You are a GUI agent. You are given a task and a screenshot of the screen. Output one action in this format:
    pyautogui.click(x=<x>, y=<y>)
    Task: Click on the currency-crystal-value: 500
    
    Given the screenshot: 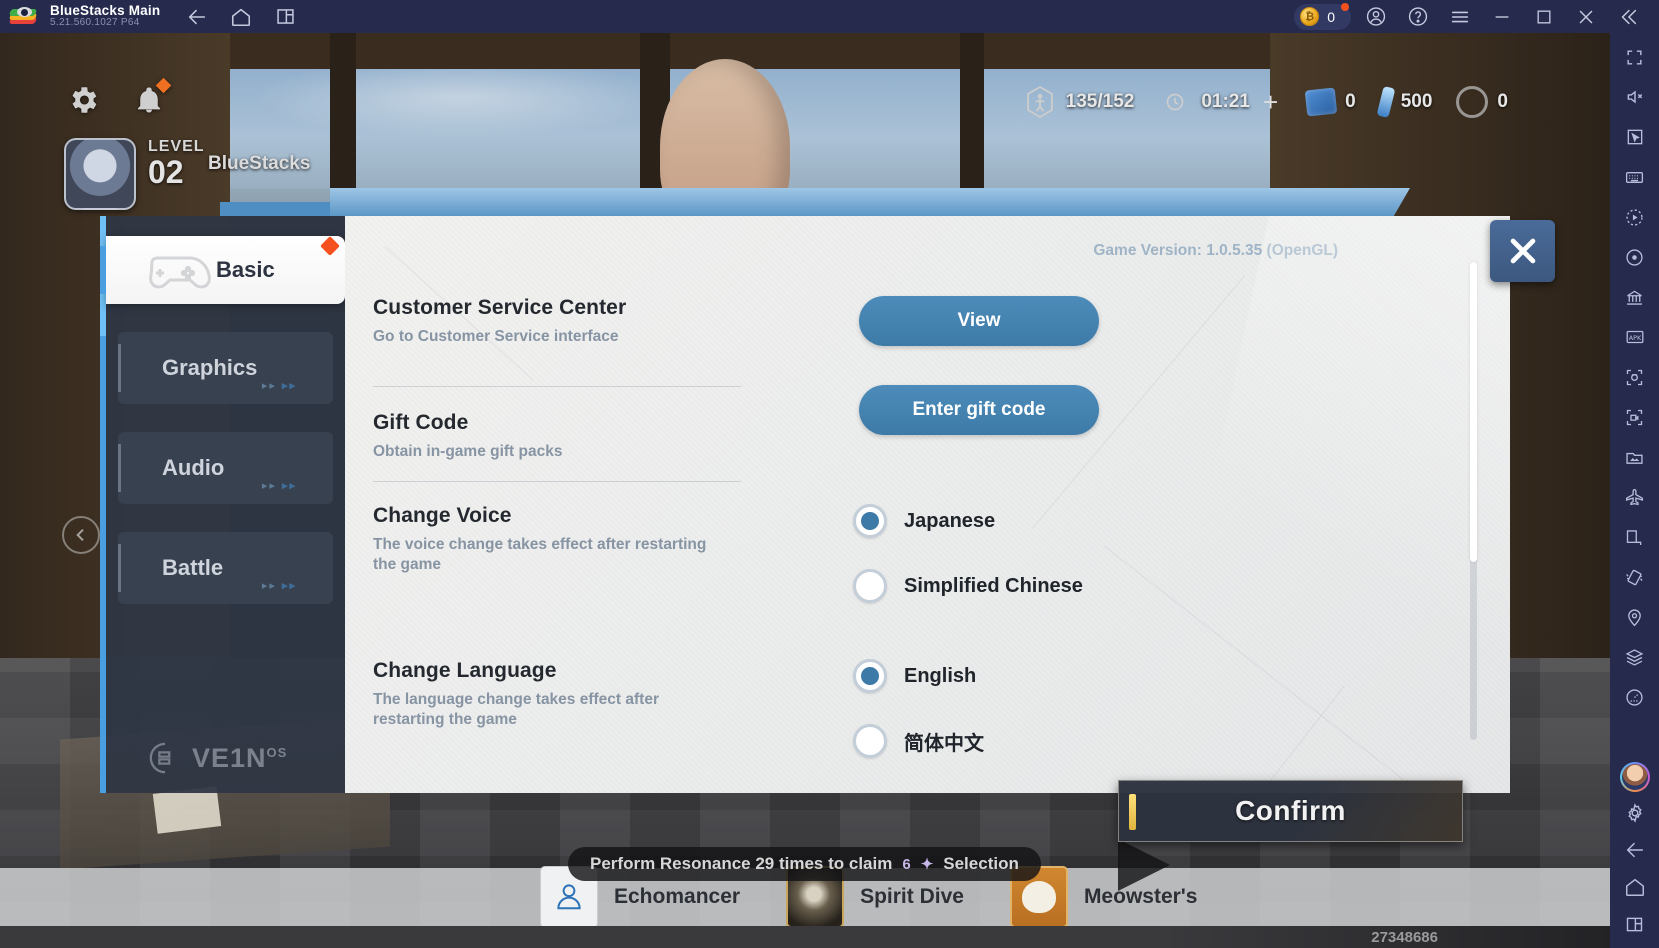 What is the action you would take?
    pyautogui.click(x=1416, y=101)
    